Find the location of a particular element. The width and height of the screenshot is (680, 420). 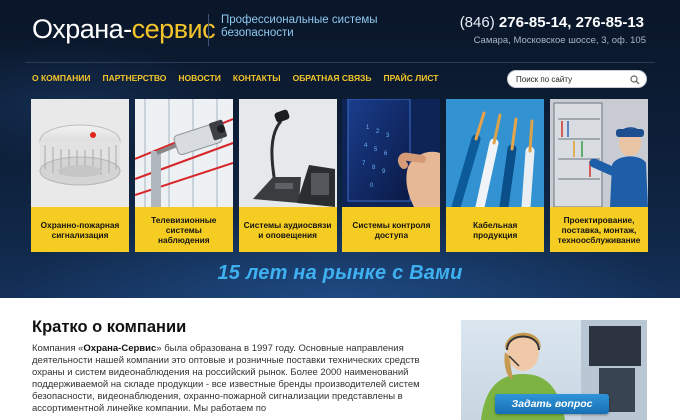

category-card-access-control: 123 456 789 0 Системы контроля доступа is located at coordinates (391, 175).